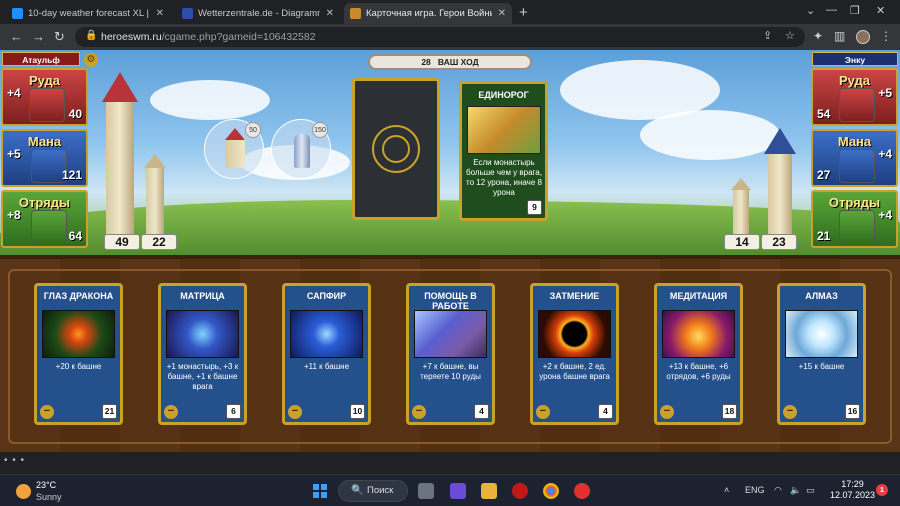 The image size is (900, 506). Describe the element at coordinates (357, 490) in the screenshot. I see `search-icon: 🔍` at that location.